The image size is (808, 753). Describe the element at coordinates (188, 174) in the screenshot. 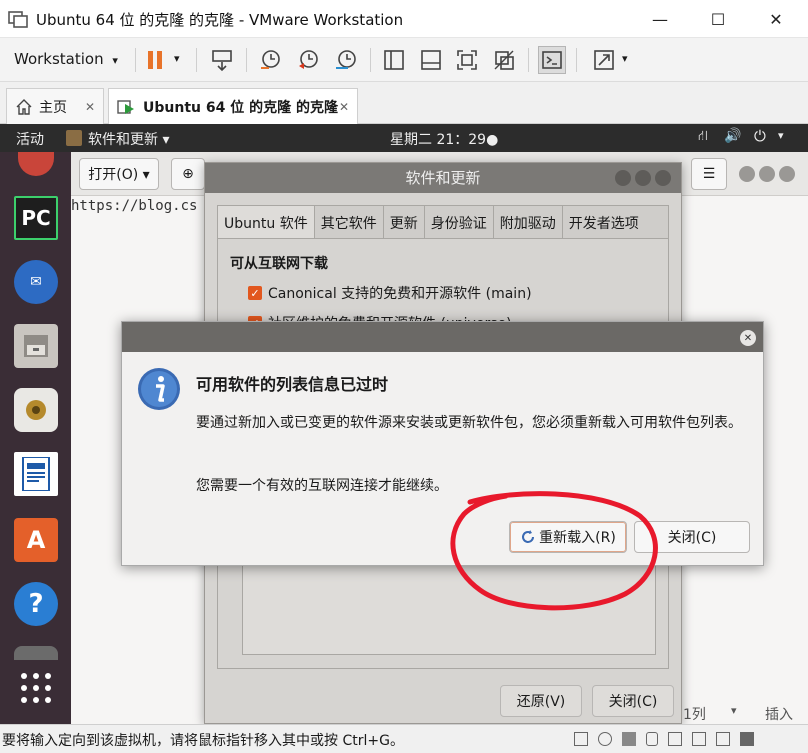

I see `new-tab-button: ⊕` at that location.